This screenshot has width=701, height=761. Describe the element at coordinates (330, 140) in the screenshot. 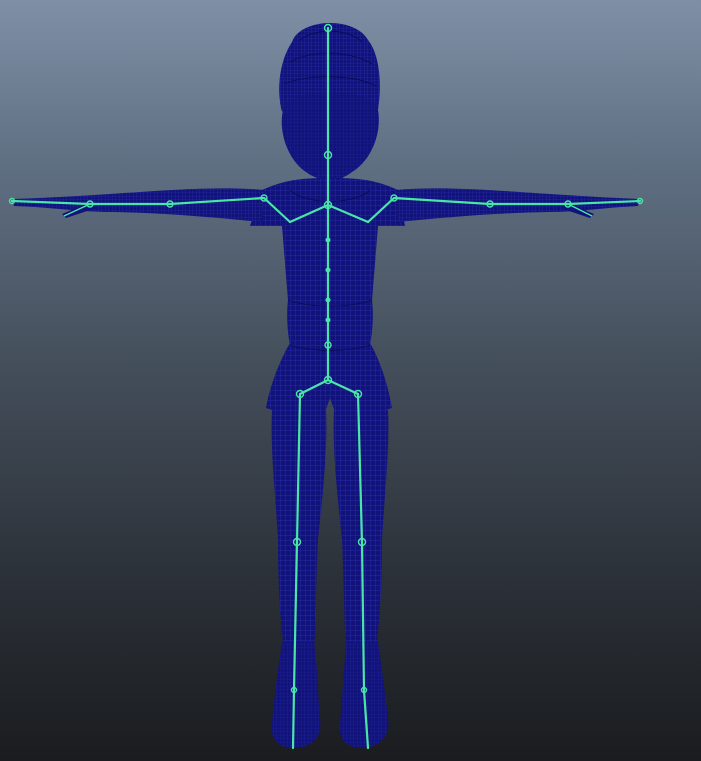

I see `head-mesh` at that location.